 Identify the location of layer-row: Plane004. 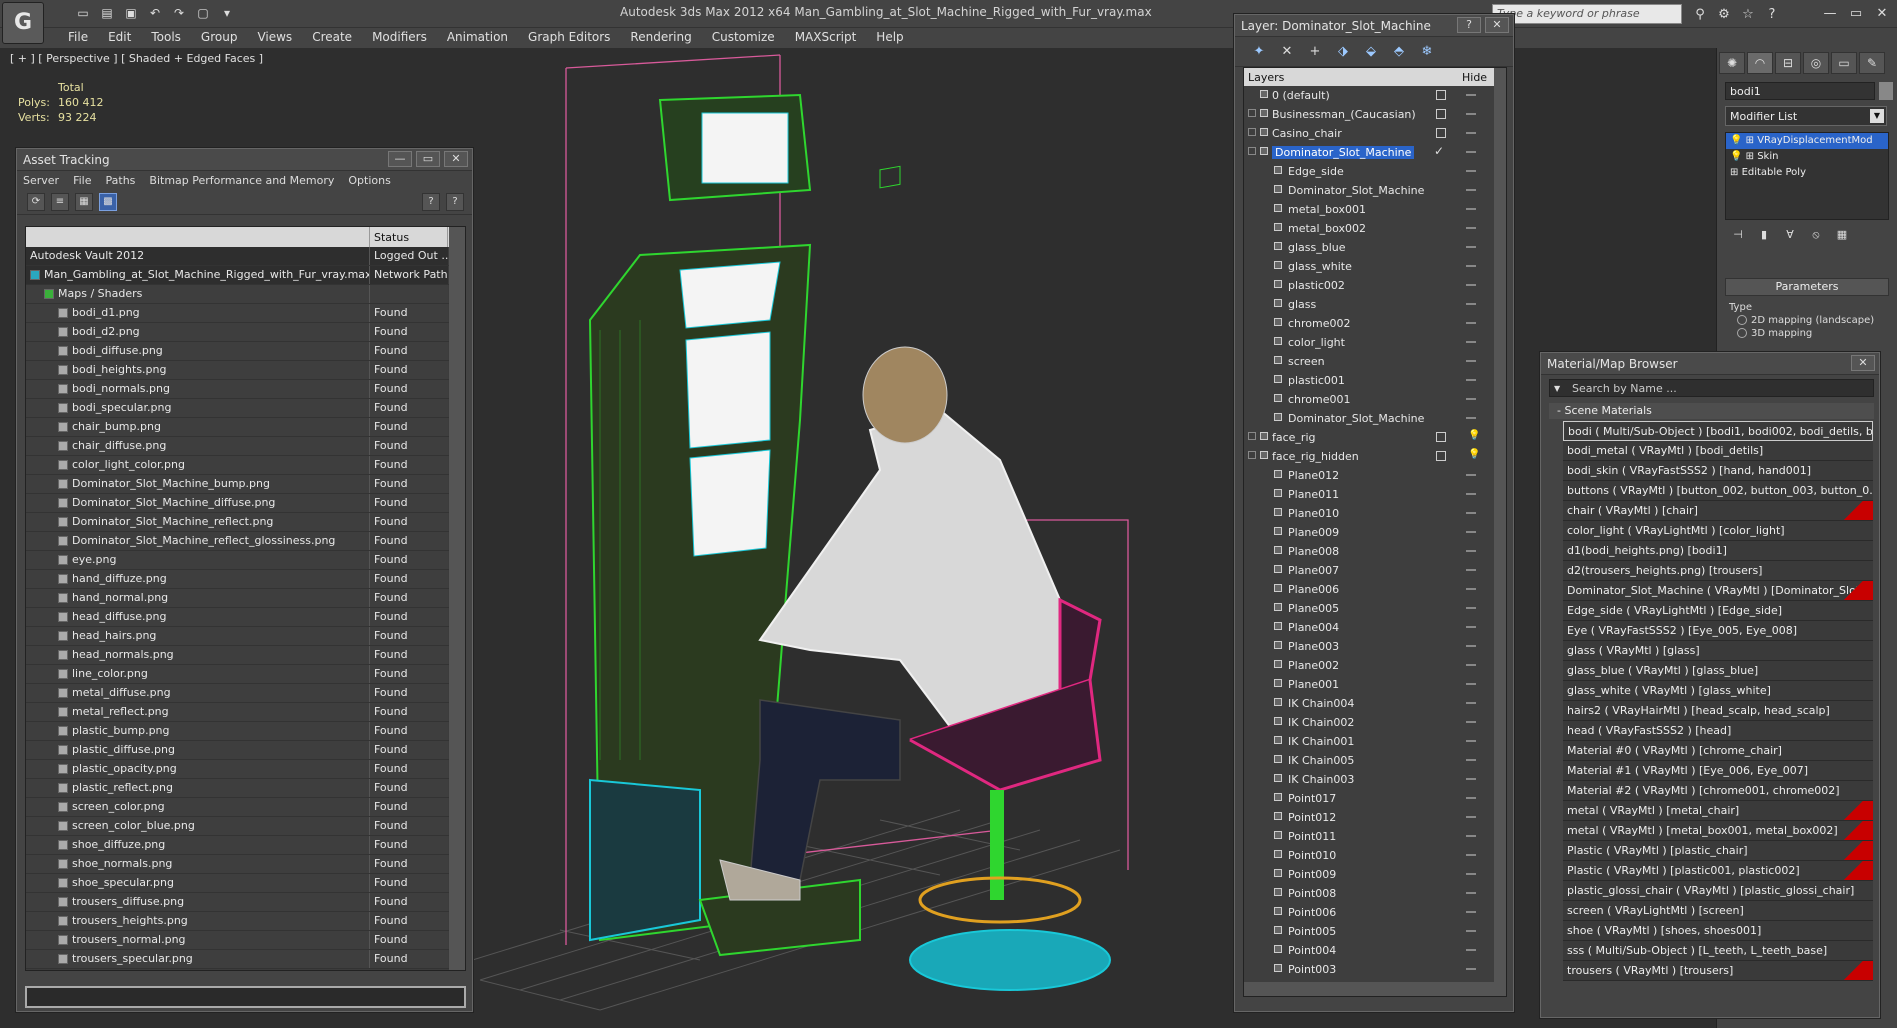
(1375, 627).